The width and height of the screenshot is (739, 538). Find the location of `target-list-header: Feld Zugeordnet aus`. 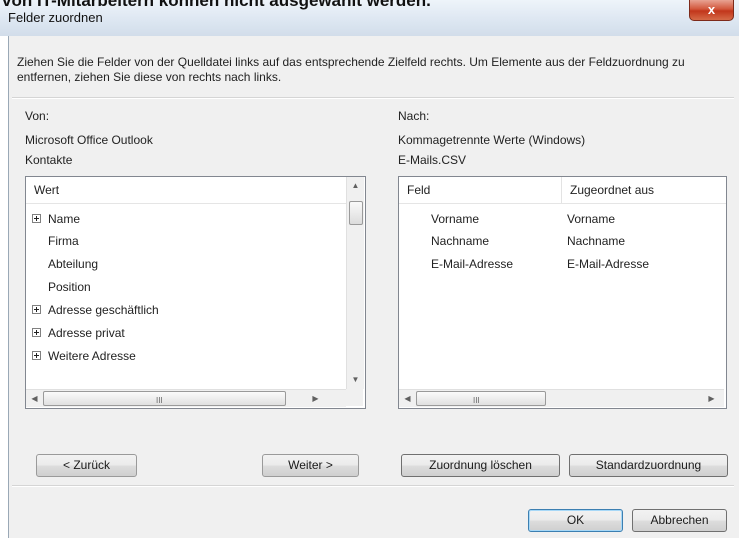

target-list-header: Feld Zugeordnet aus is located at coordinates (562, 190).